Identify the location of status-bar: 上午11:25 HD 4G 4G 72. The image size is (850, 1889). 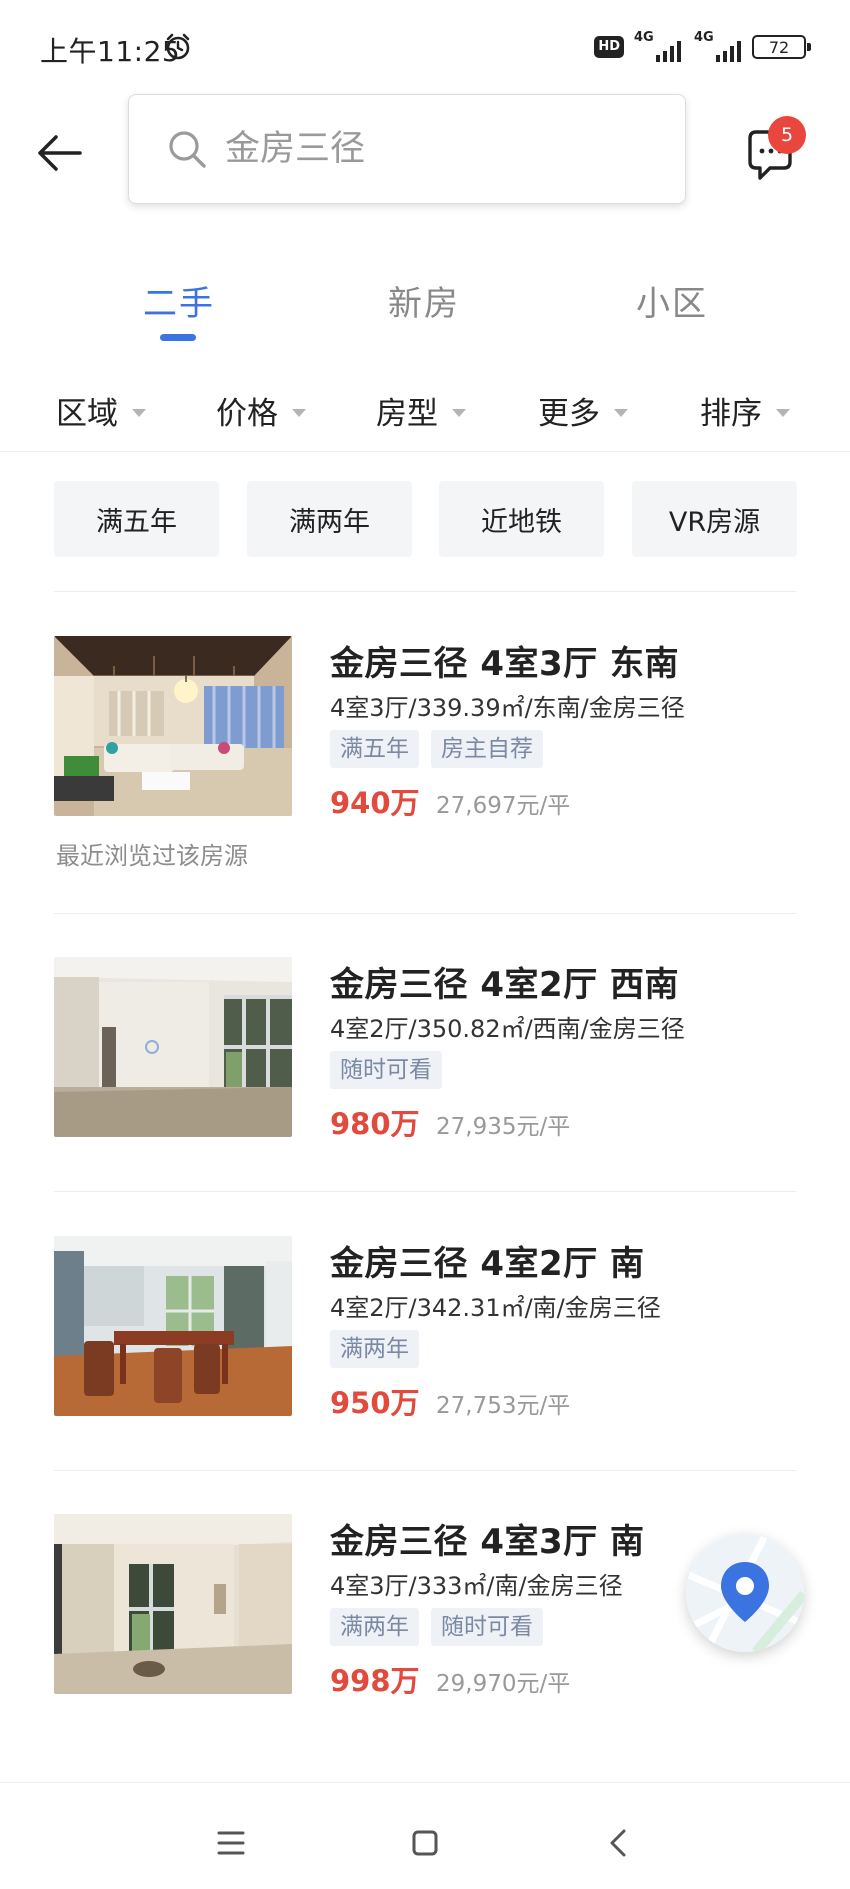
(425, 48).